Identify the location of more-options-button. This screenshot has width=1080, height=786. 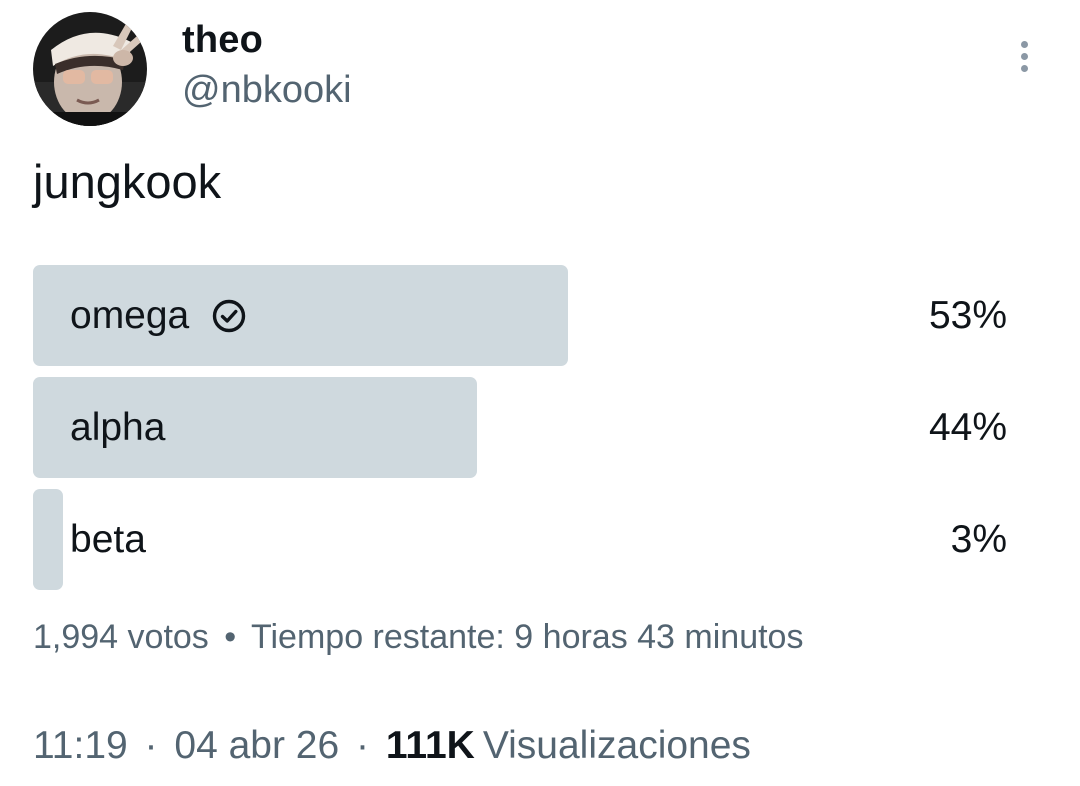
(1024, 56).